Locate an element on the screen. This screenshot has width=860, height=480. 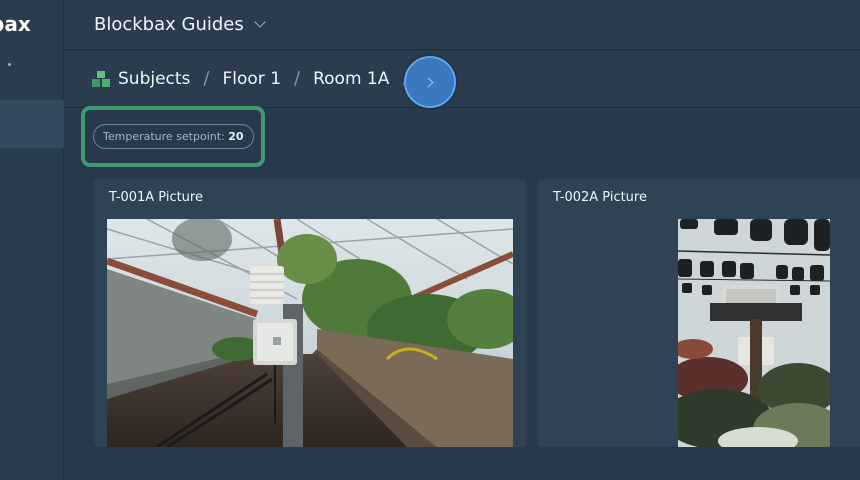
property-label: Temperature setpoint: is located at coordinates (164, 136).